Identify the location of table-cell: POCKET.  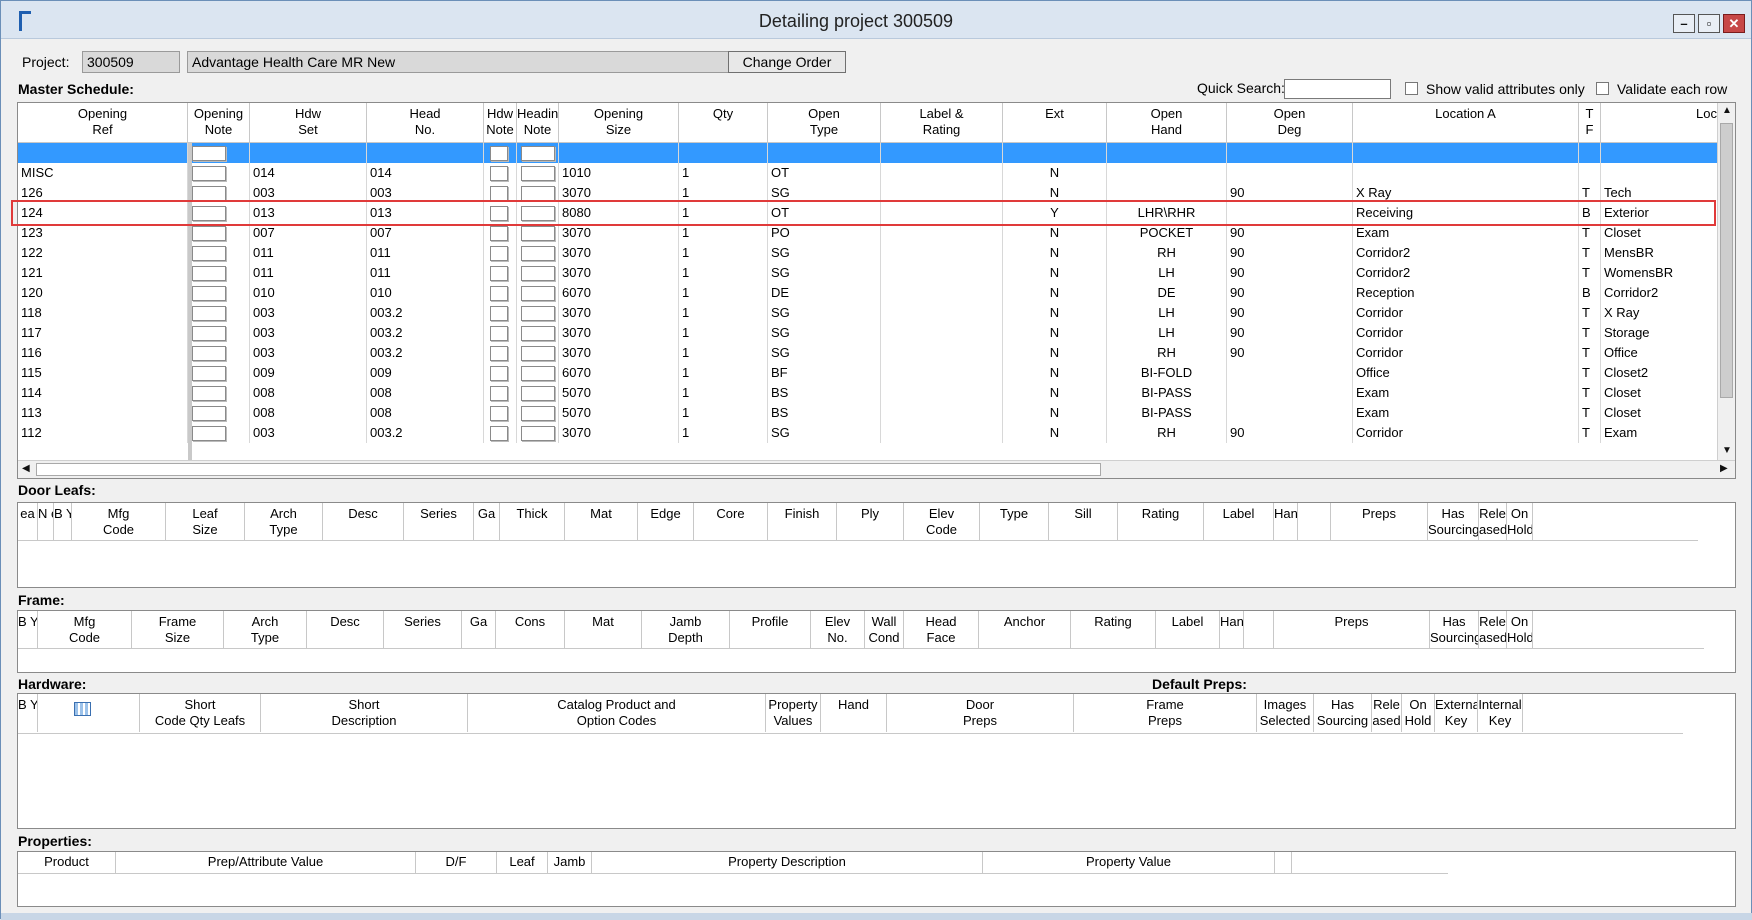
(1167, 233).